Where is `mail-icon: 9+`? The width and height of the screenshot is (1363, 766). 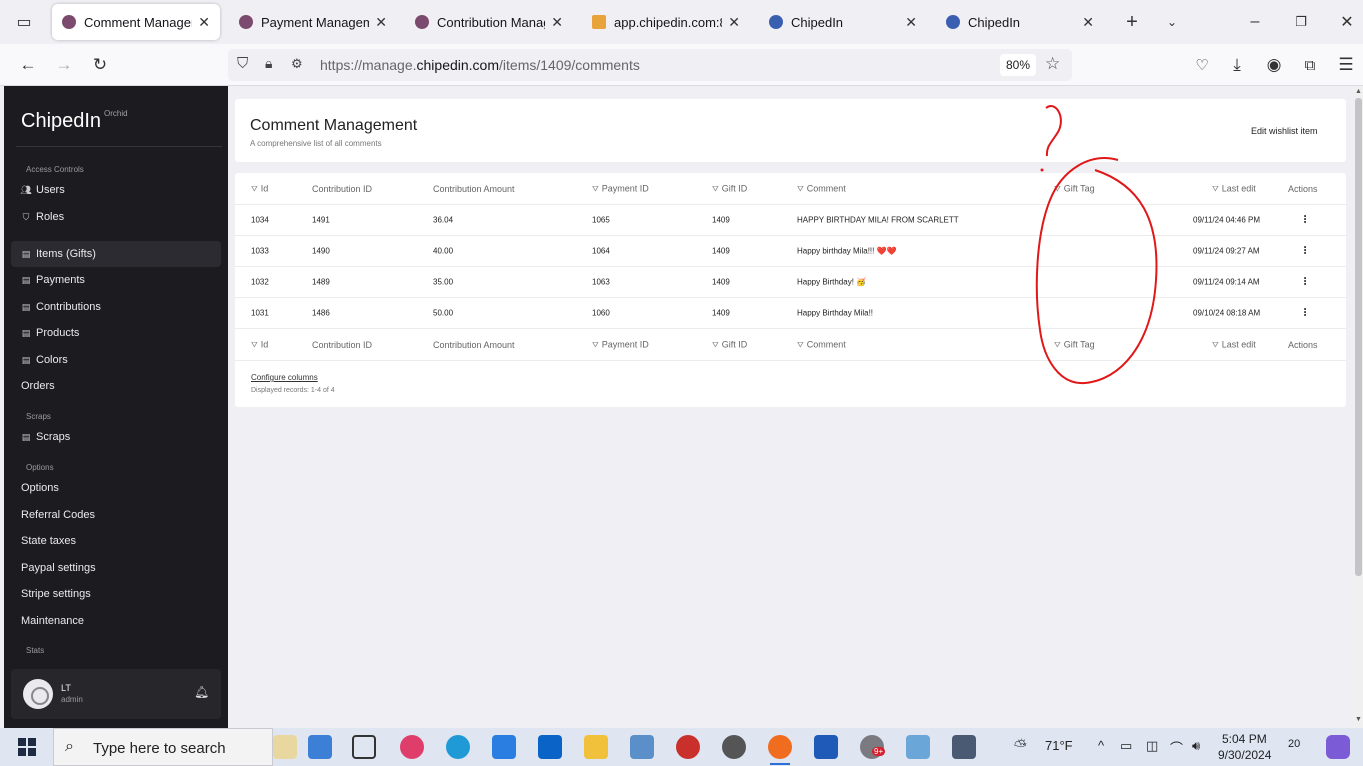 mail-icon: 9+ is located at coordinates (873, 747).